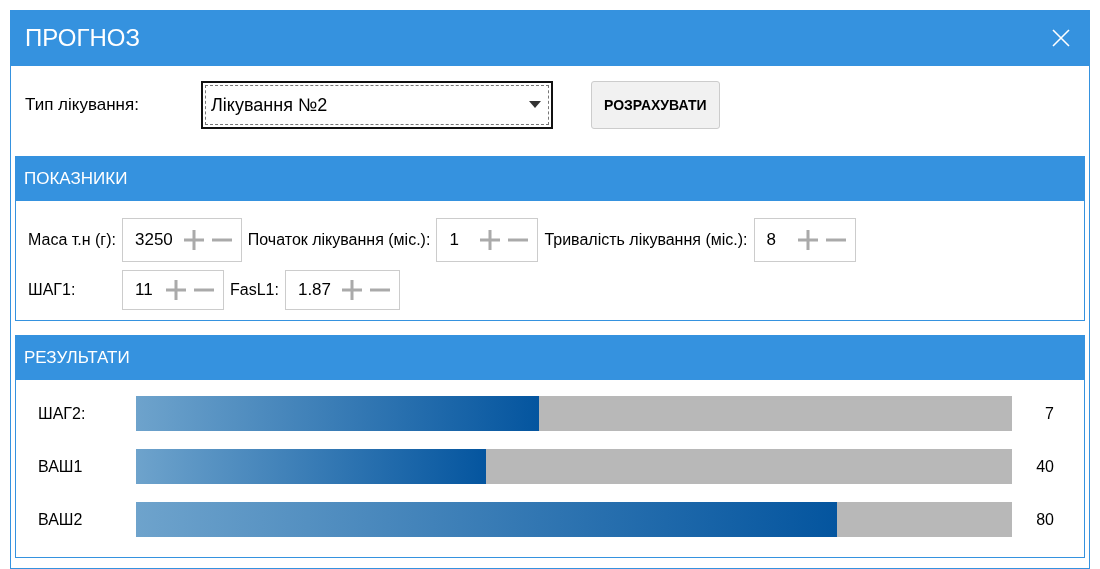 Image resolution: width=1100 pixels, height=569 pixels. I want to click on result-value: 40, so click(1044, 466).